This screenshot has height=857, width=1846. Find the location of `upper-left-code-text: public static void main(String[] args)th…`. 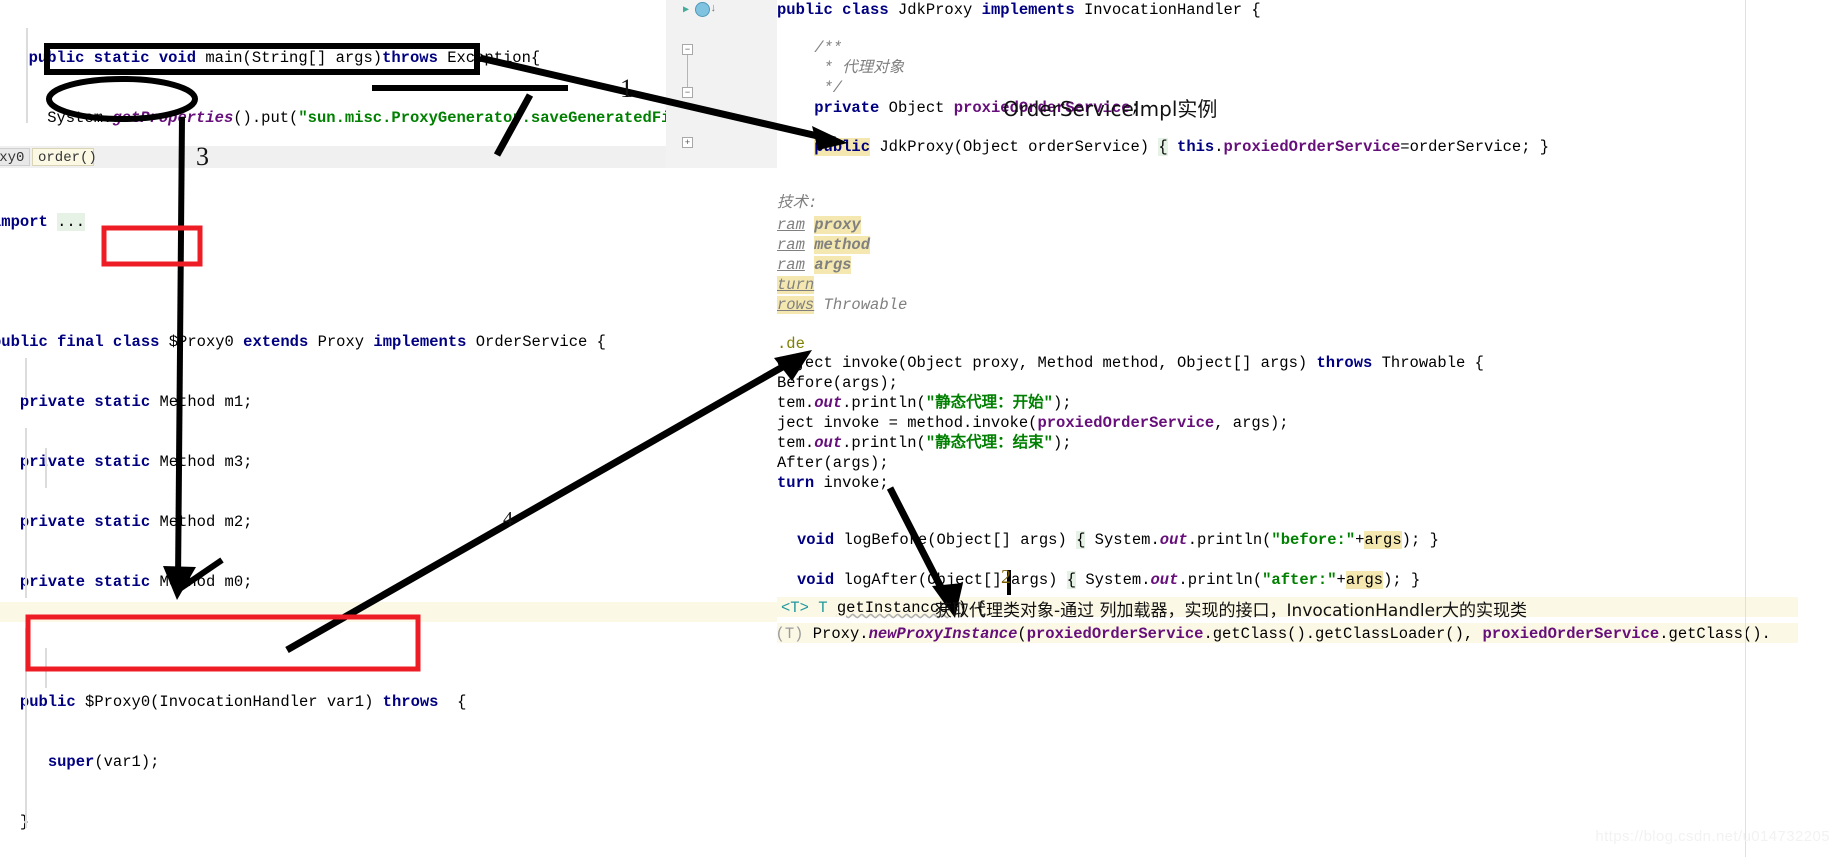

upper-left-code-text: public static void main(String[] args)th… is located at coordinates (338, 78).